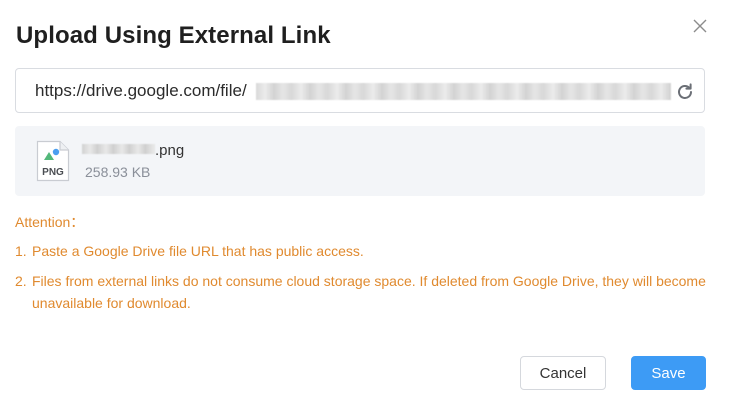  I want to click on refresh-icon, so click(685, 92).